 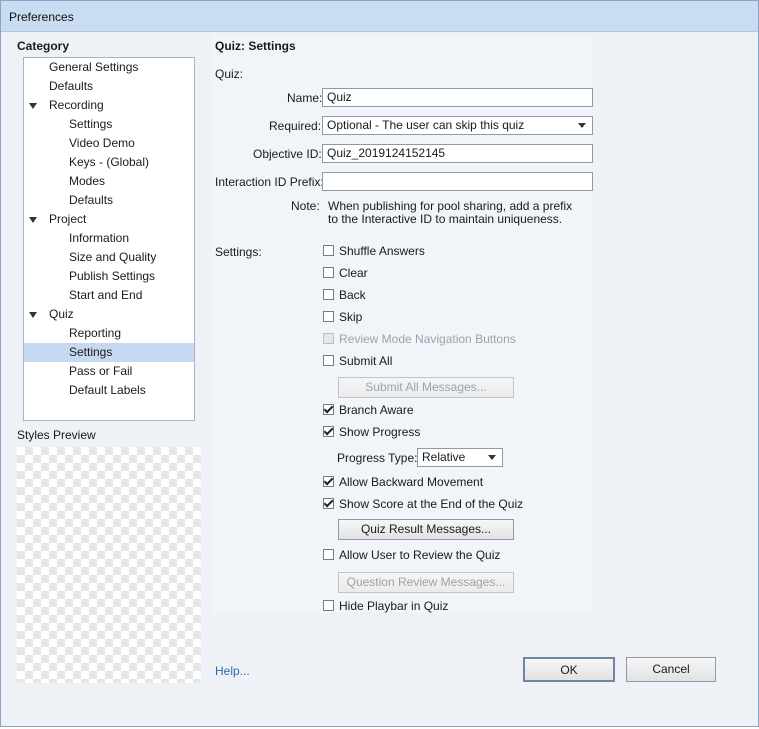 I want to click on category-item-quiz: Quiz, so click(x=109, y=314).